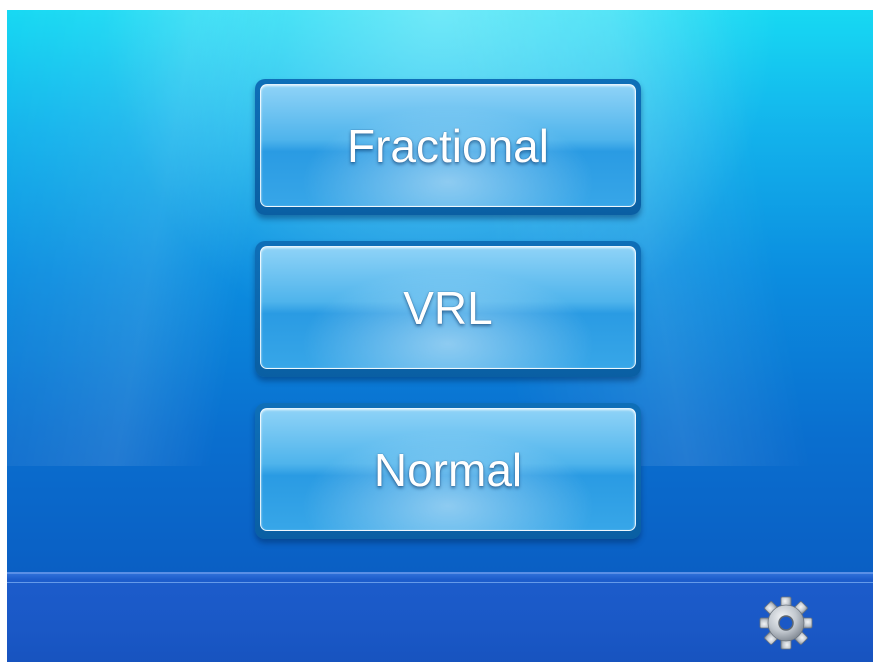 Image resolution: width=873 pixels, height=662 pixels. I want to click on settings-button, so click(786, 623).